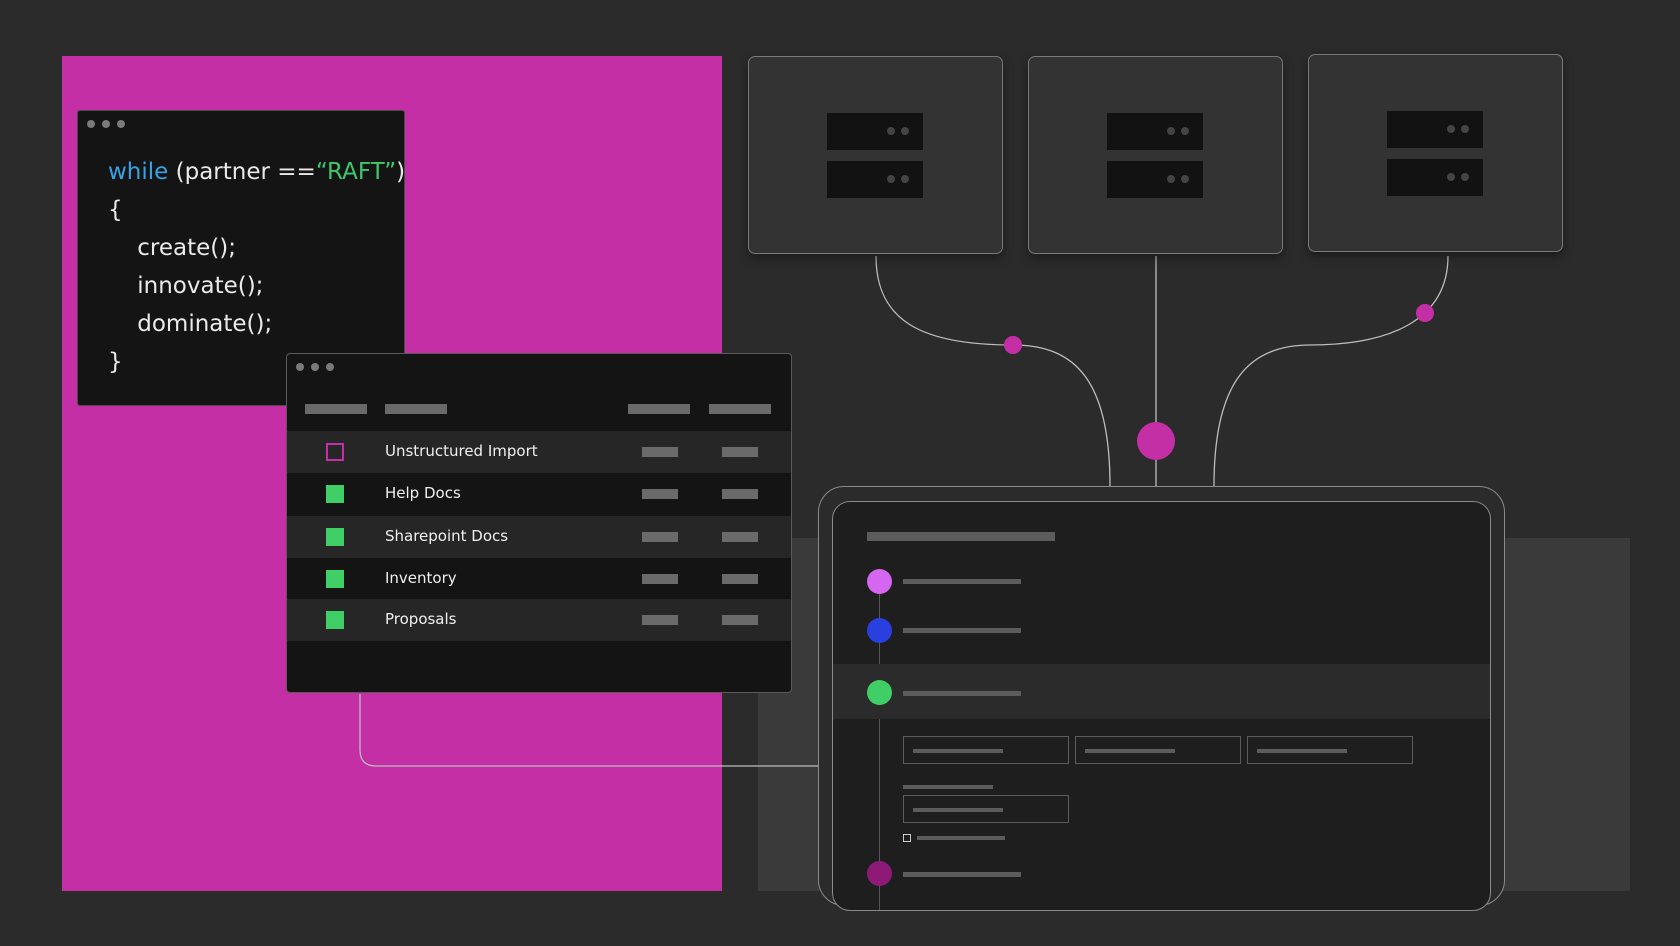 Image resolution: width=1680 pixels, height=946 pixels. I want to click on connector-table-to-device, so click(588, 730).